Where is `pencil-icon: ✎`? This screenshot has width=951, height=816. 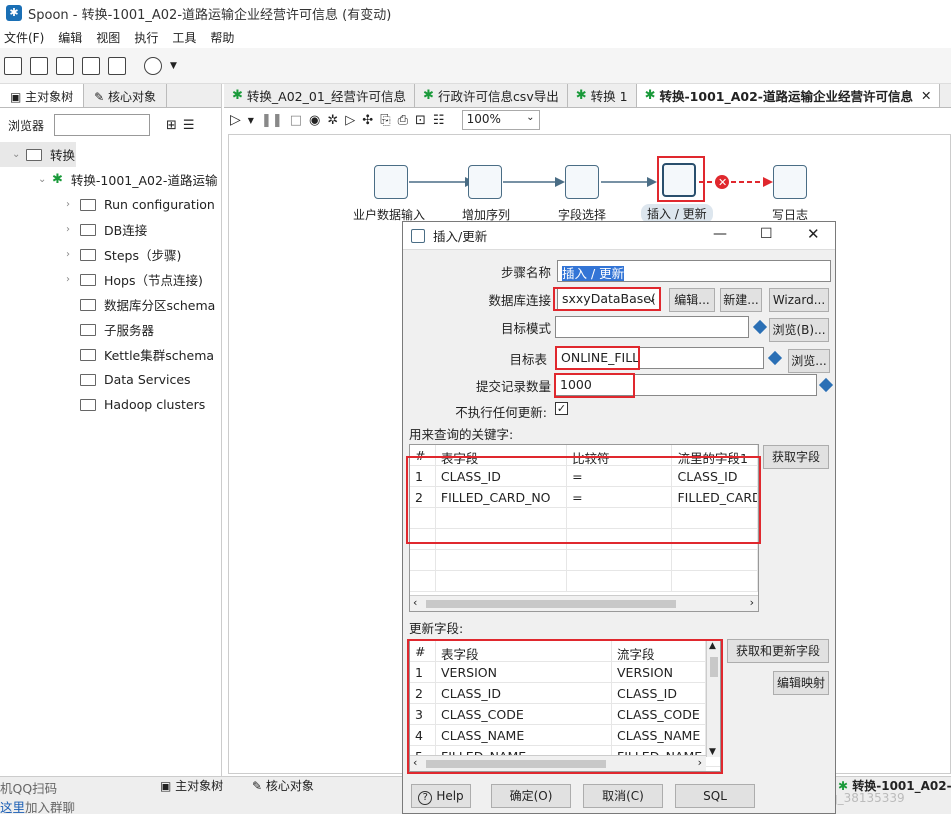
pencil-icon: ✎ is located at coordinates (259, 786).